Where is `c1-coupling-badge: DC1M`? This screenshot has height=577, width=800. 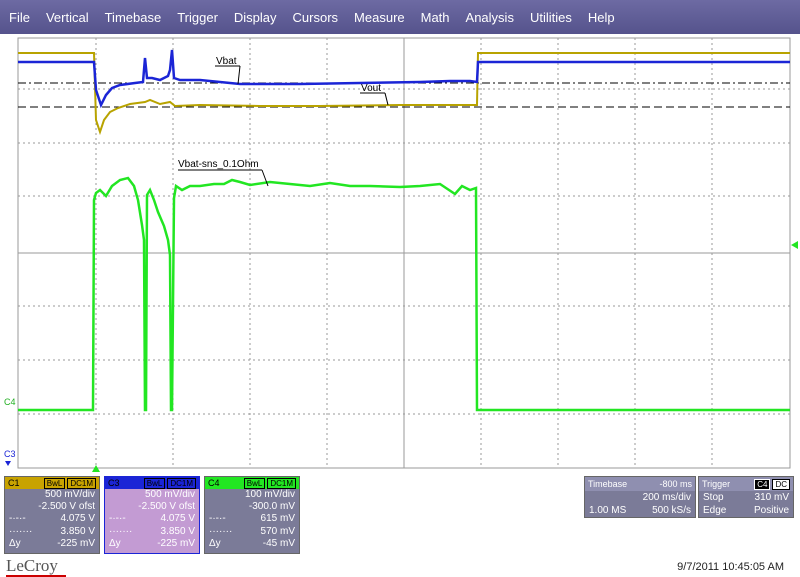 c1-coupling-badge: DC1M is located at coordinates (81, 483).